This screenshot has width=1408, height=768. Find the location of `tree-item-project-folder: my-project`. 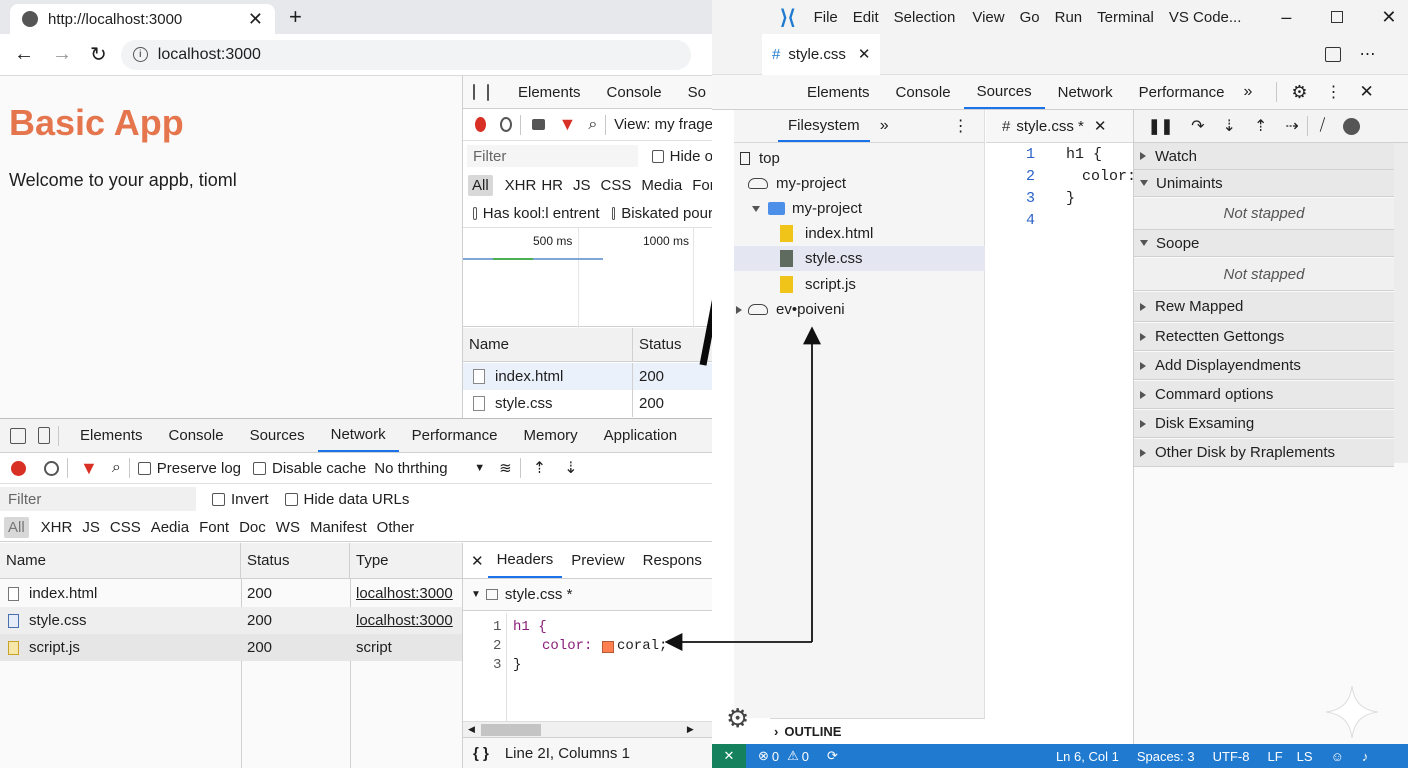

tree-item-project-folder: my-project is located at coordinates (807, 208).